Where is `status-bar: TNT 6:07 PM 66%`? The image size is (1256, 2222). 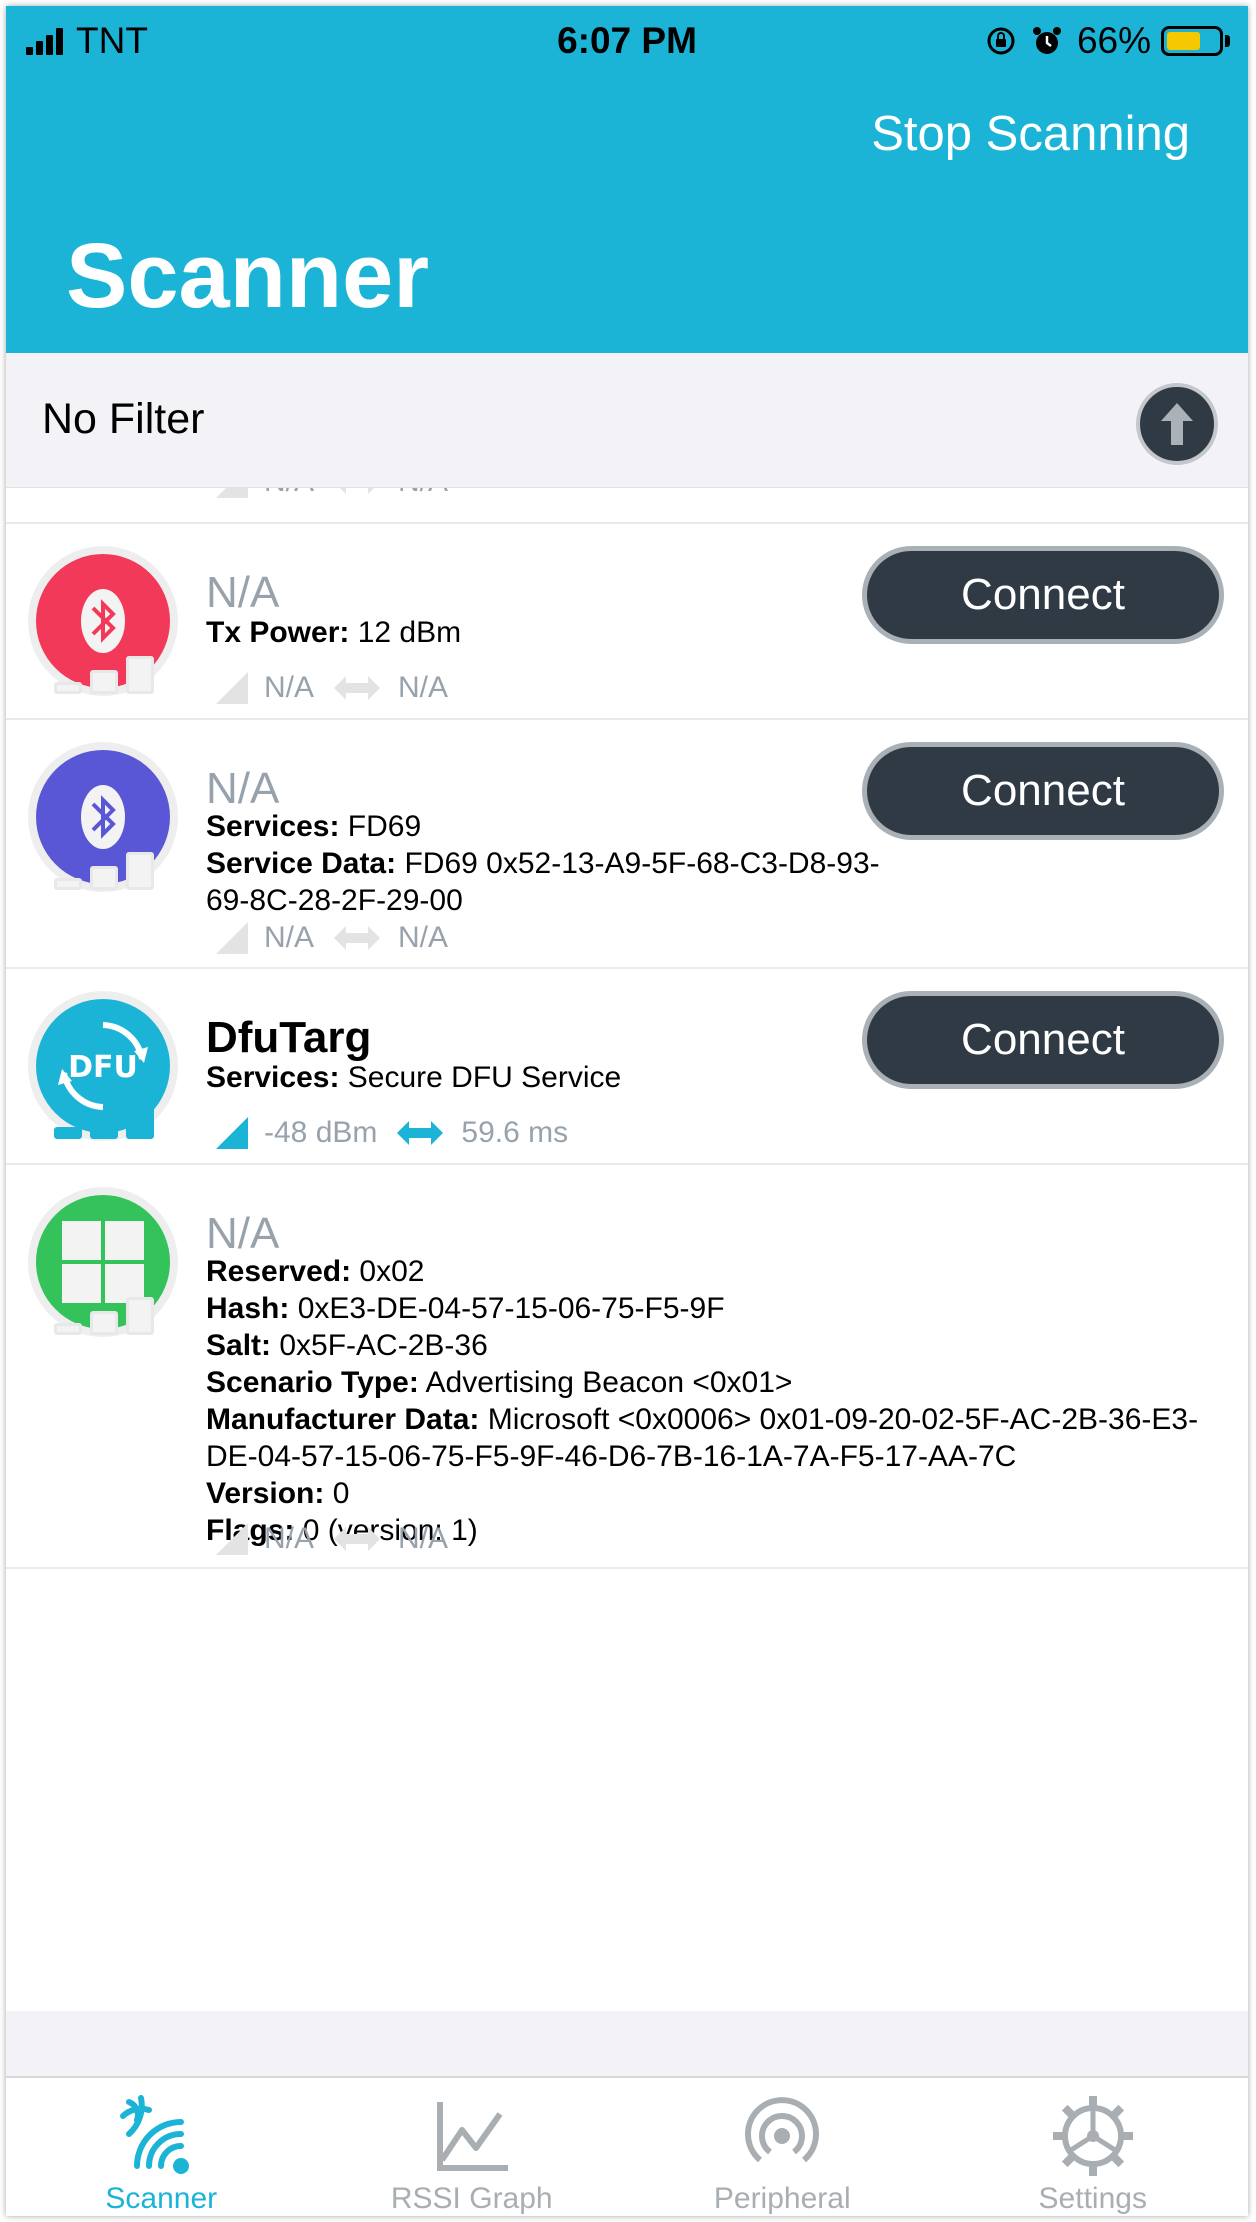 status-bar: TNT 6:07 PM 66% is located at coordinates (627, 41).